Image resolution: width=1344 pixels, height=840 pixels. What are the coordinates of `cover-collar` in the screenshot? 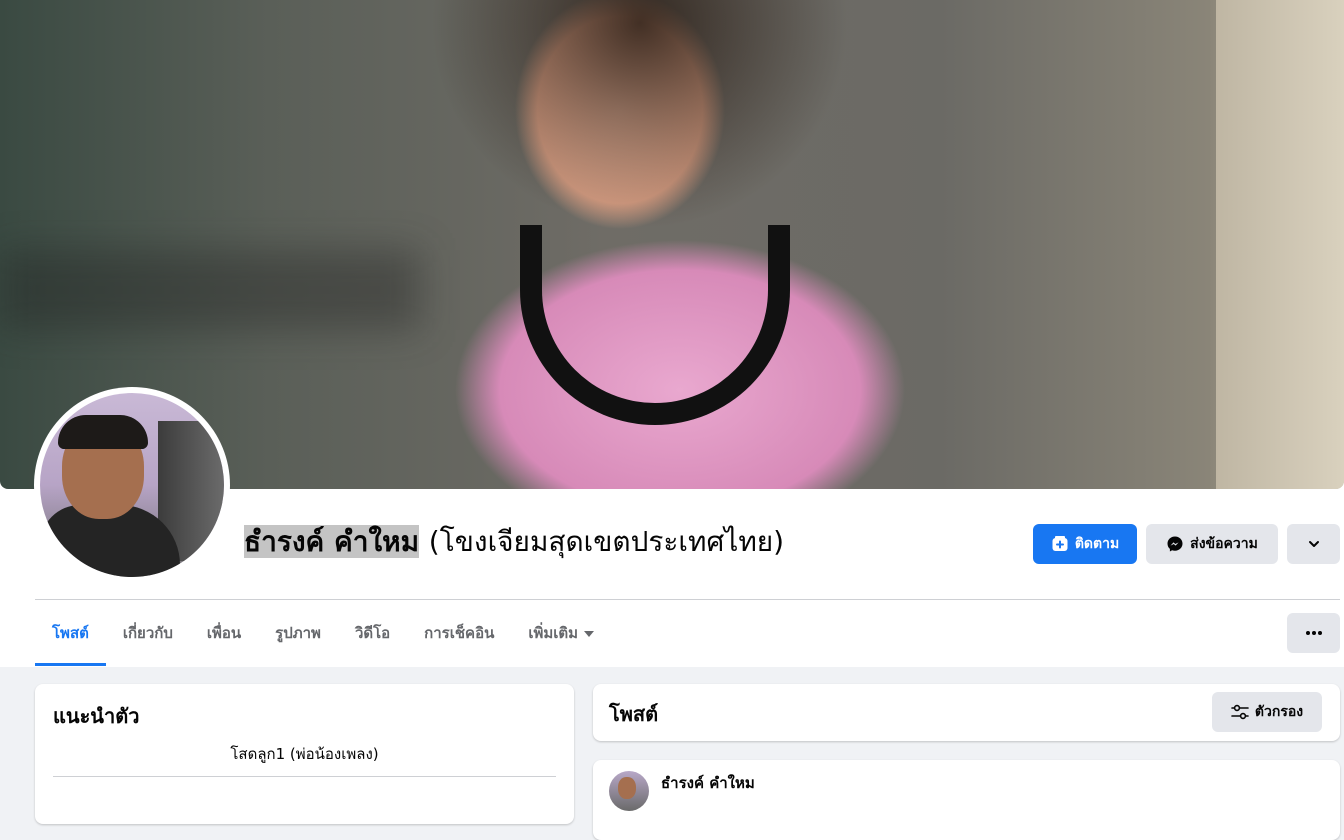 It's located at (655, 325).